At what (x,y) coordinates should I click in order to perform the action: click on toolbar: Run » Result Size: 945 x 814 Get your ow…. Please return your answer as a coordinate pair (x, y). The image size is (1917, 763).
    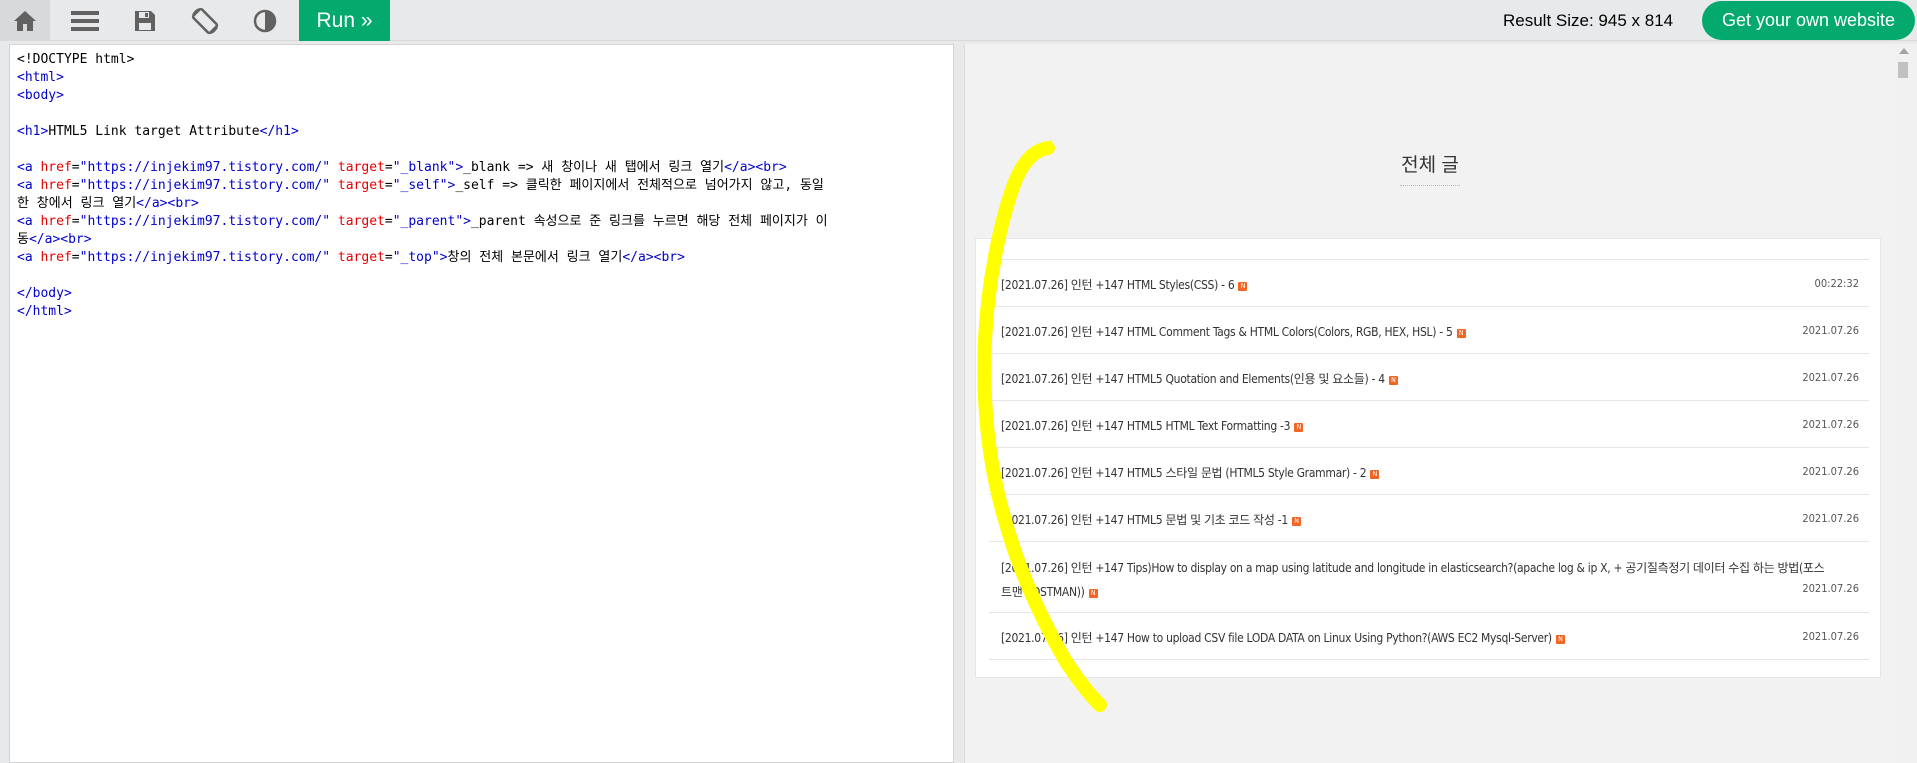
    Looking at the image, I should click on (958, 20).